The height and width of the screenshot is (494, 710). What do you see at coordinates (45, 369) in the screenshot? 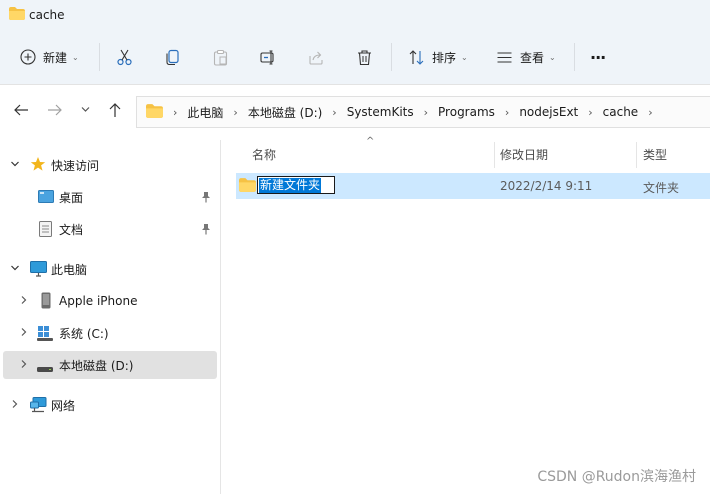
I see `drive-icon` at bounding box center [45, 369].